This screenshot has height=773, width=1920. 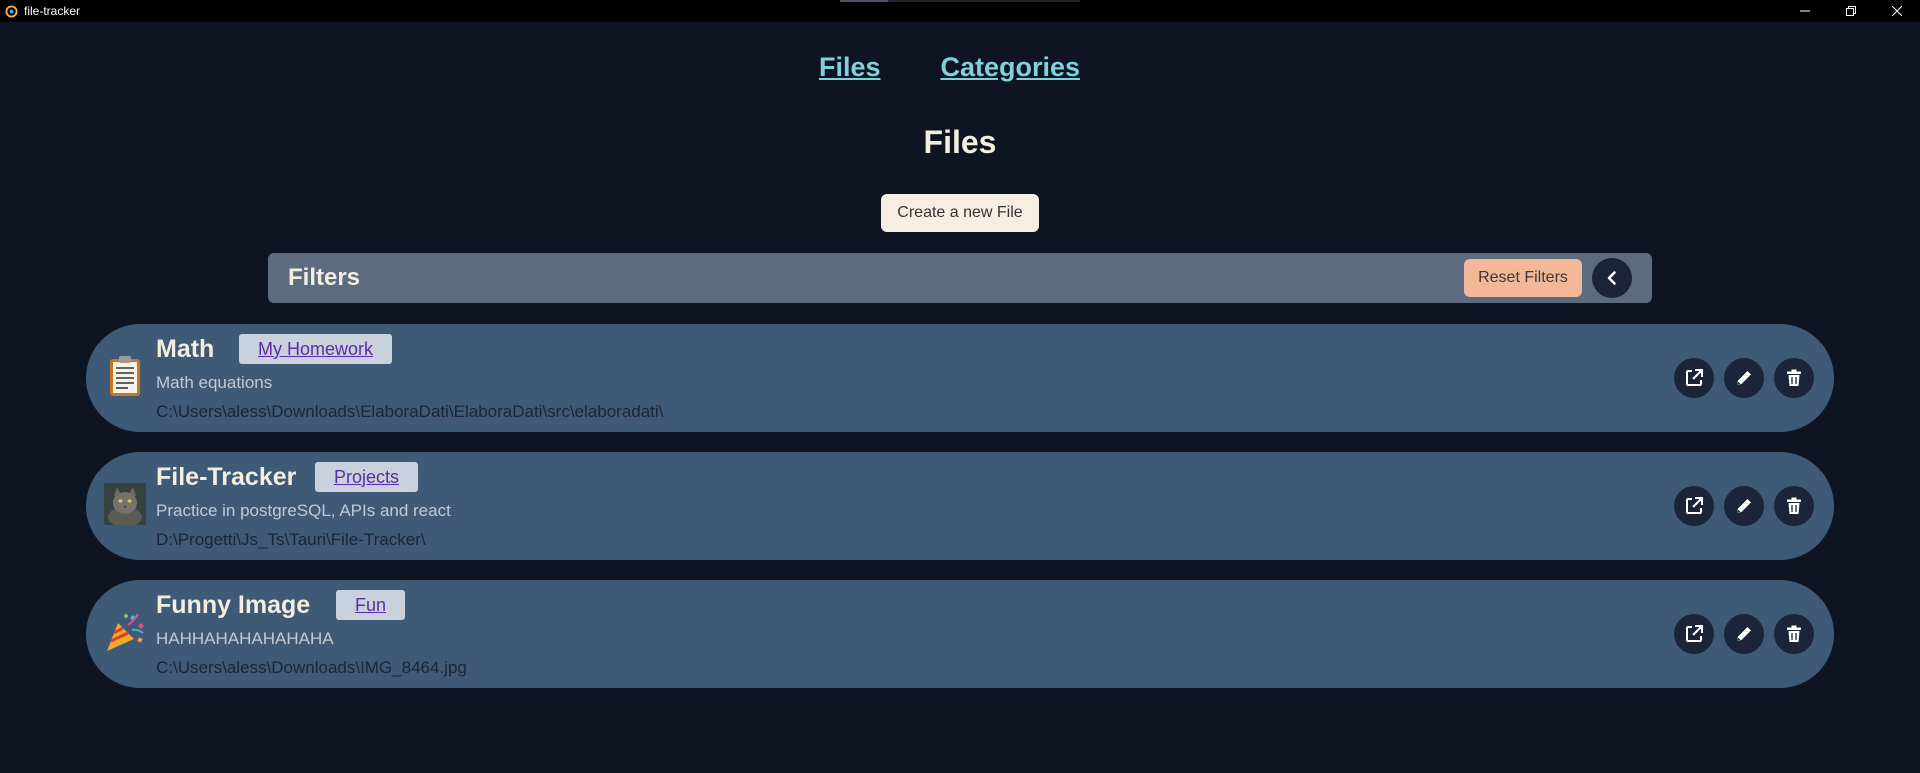 I want to click on drag-region, so click(x=960, y=1).